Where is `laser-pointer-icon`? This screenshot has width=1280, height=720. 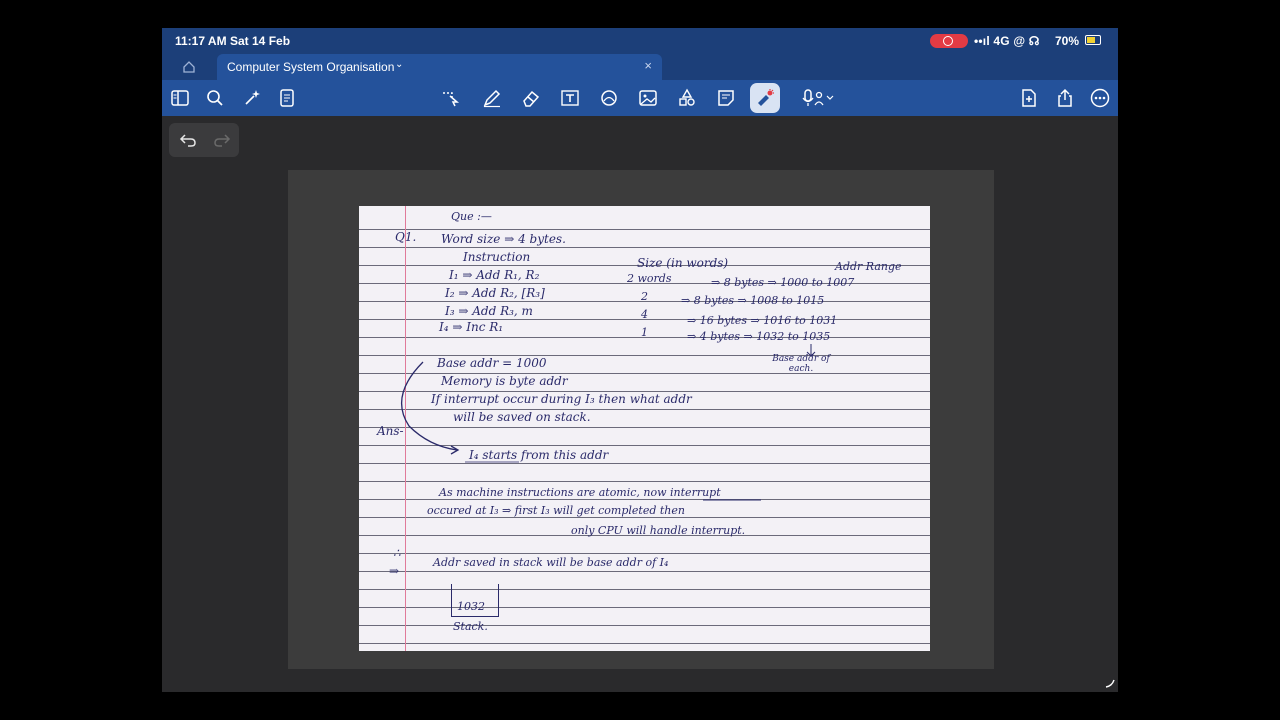 laser-pointer-icon is located at coordinates (765, 98).